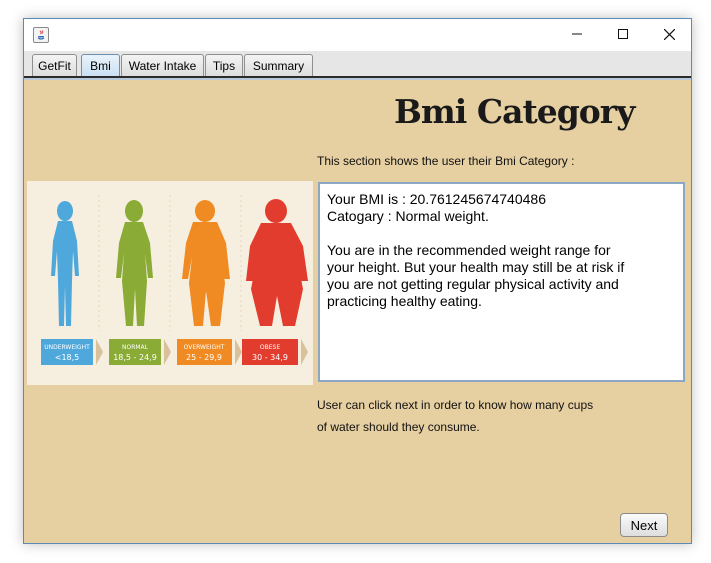  What do you see at coordinates (54, 65) in the screenshot?
I see `tab-getfit: GetFit` at bounding box center [54, 65].